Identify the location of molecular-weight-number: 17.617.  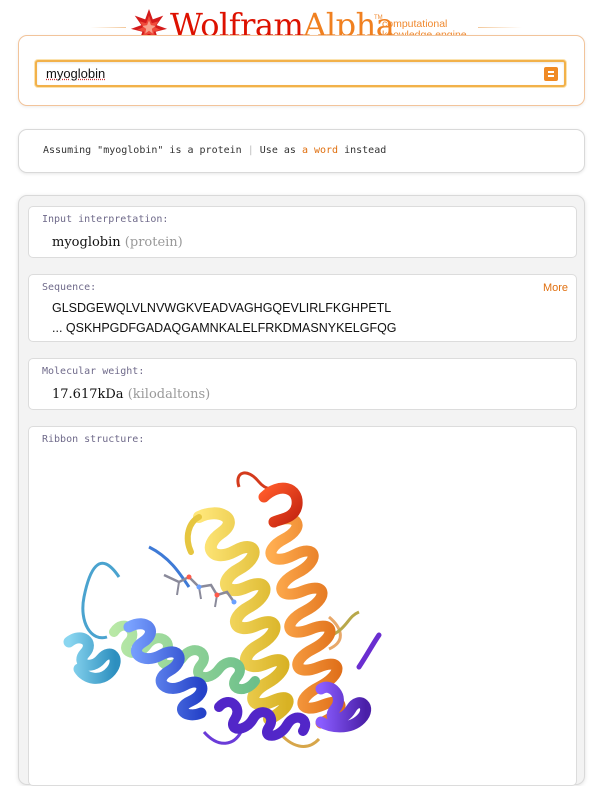
(75, 394).